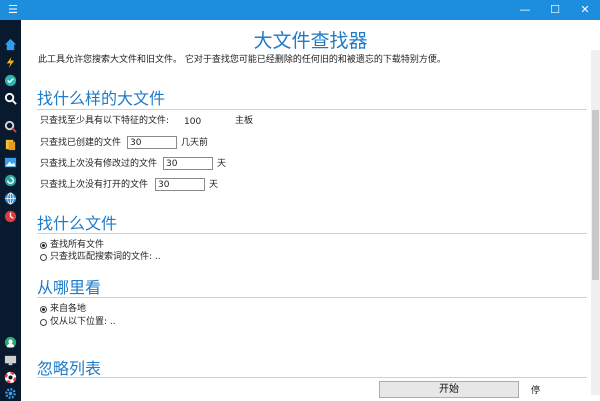  I want to click on clock-icon, so click(10, 216).